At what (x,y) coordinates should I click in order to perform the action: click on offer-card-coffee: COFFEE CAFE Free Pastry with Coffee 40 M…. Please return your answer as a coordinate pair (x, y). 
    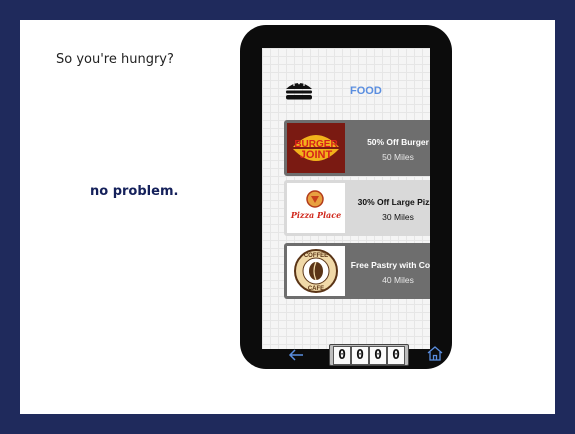
    Looking at the image, I should click on (357, 271).